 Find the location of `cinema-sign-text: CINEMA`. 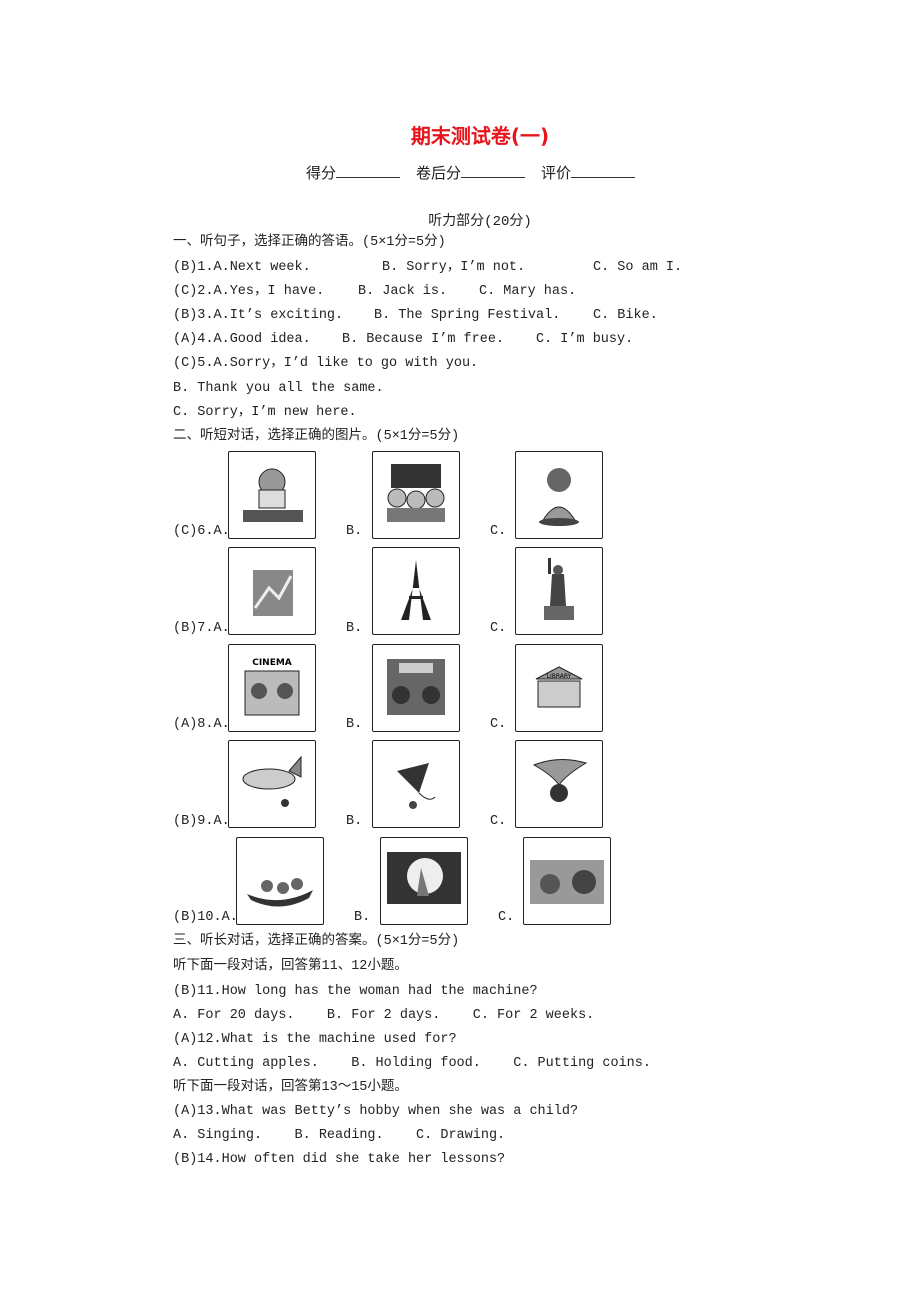

cinema-sign-text: CINEMA is located at coordinates (272, 663).